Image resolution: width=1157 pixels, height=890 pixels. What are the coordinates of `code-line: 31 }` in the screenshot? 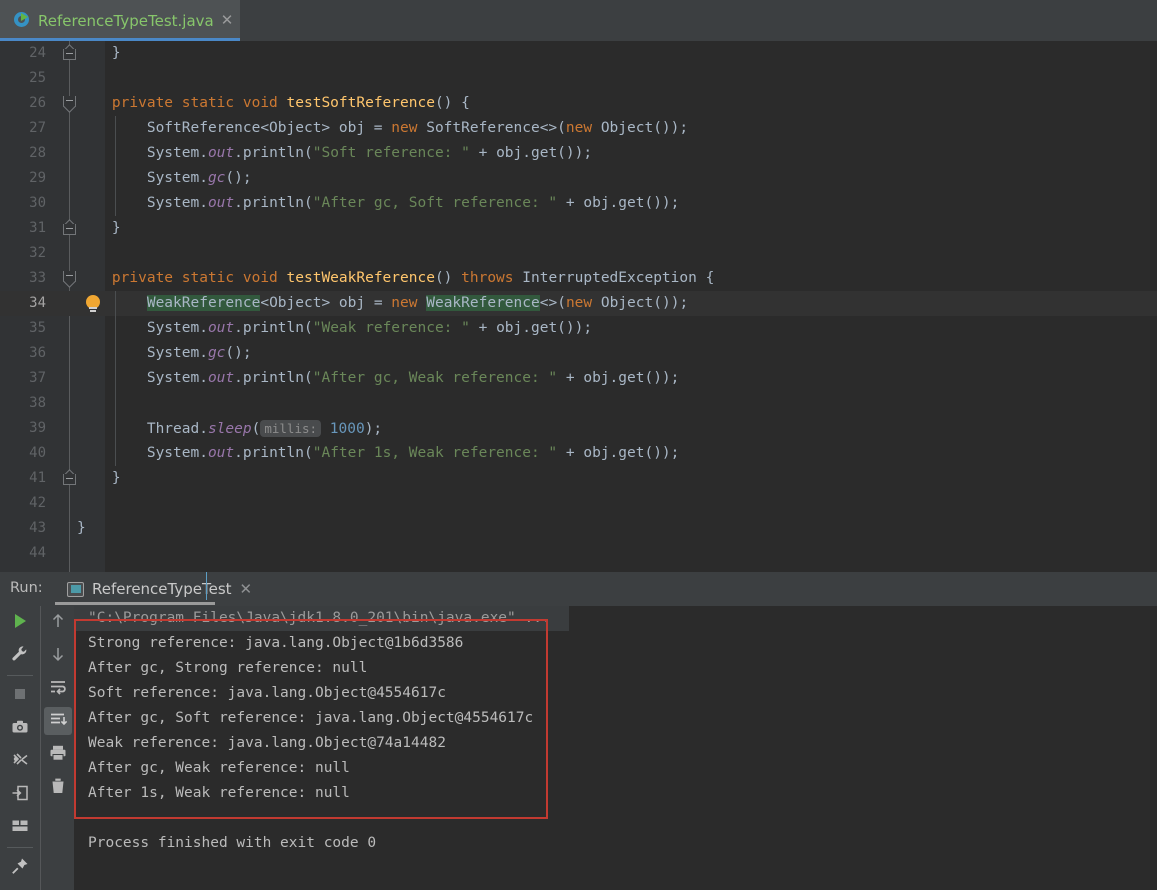 It's located at (578, 228).